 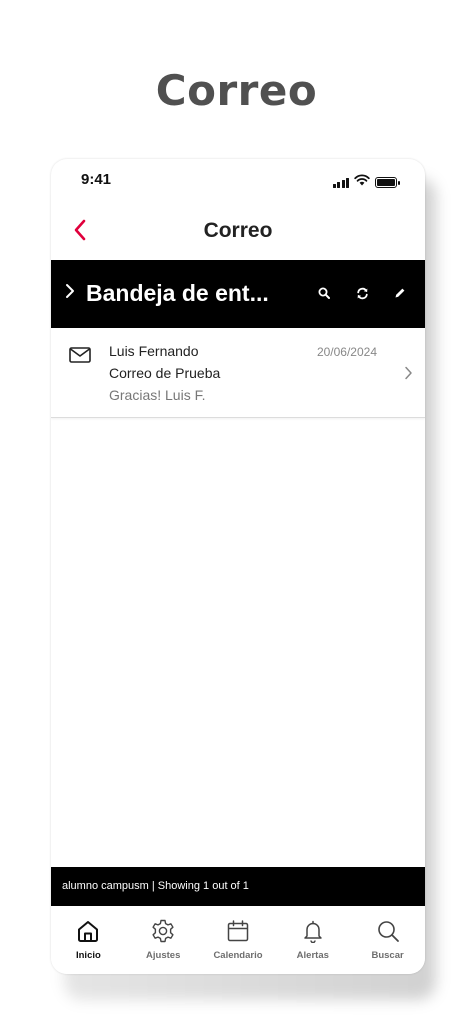 What do you see at coordinates (157, 395) in the screenshot?
I see `message-preview: Gracias! Luis F.` at bounding box center [157, 395].